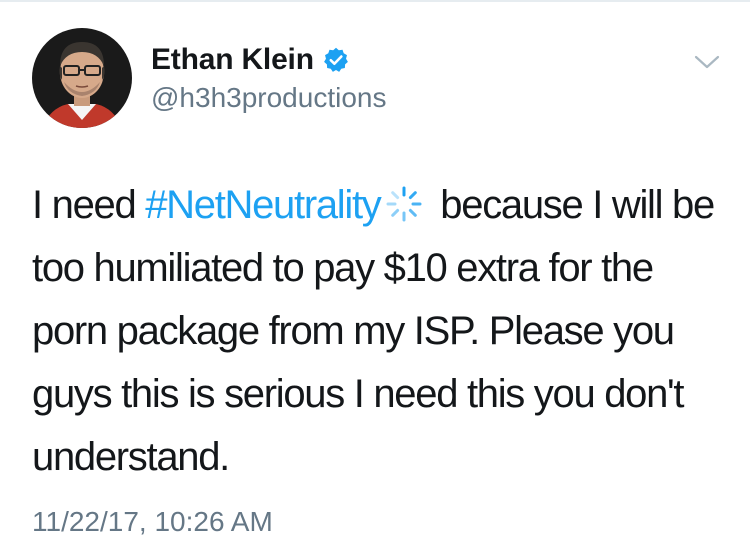  I want to click on profile-photo, so click(82, 78).